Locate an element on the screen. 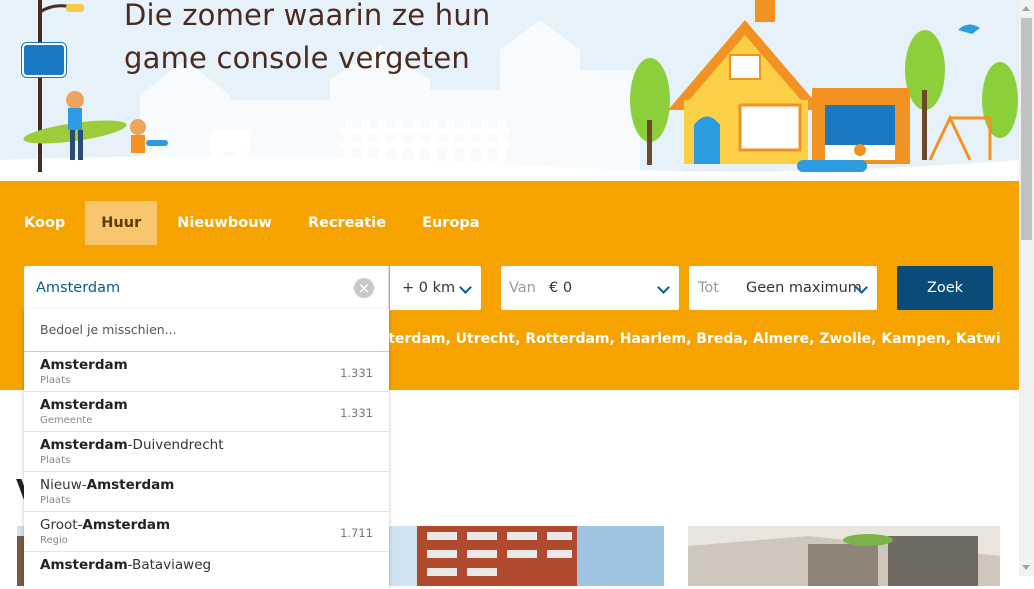 The width and height of the screenshot is (1034, 589). tab-huur: Huur is located at coordinates (121, 223).